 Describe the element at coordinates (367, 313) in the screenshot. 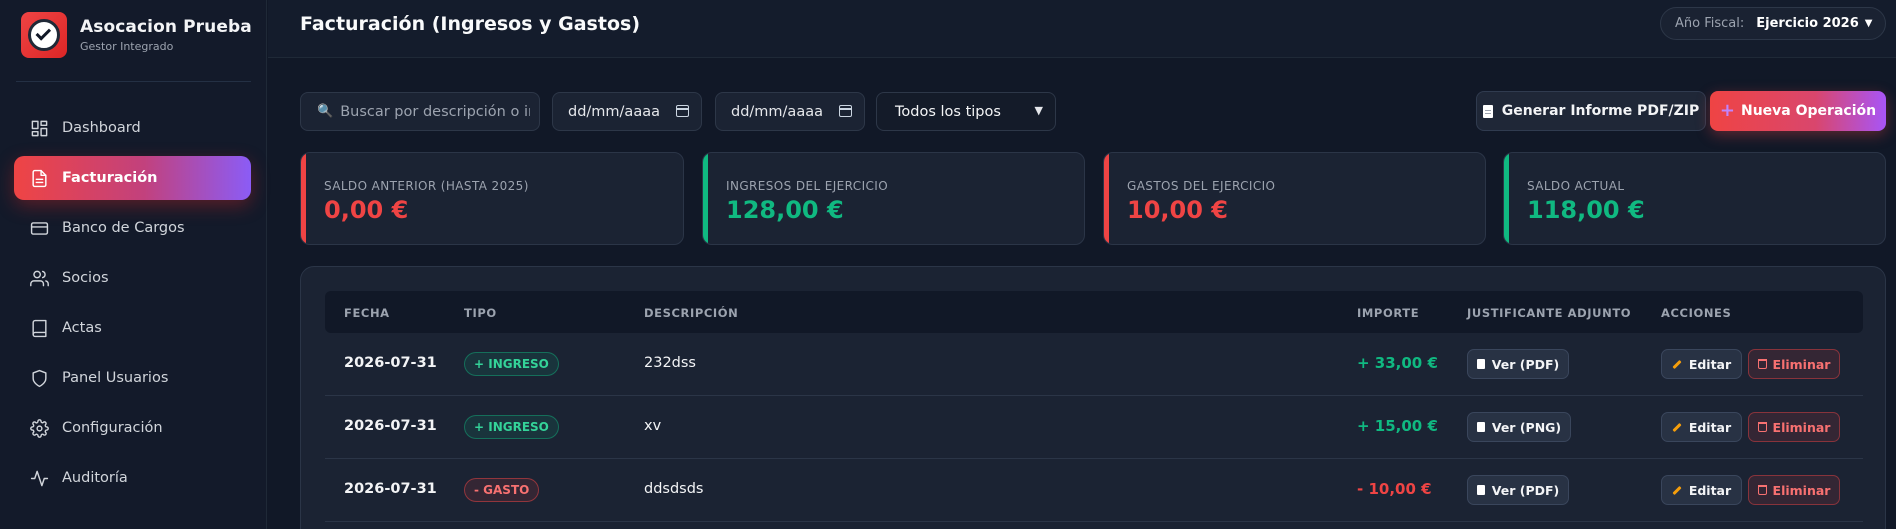

I see `column-header-date: FECHA` at that location.